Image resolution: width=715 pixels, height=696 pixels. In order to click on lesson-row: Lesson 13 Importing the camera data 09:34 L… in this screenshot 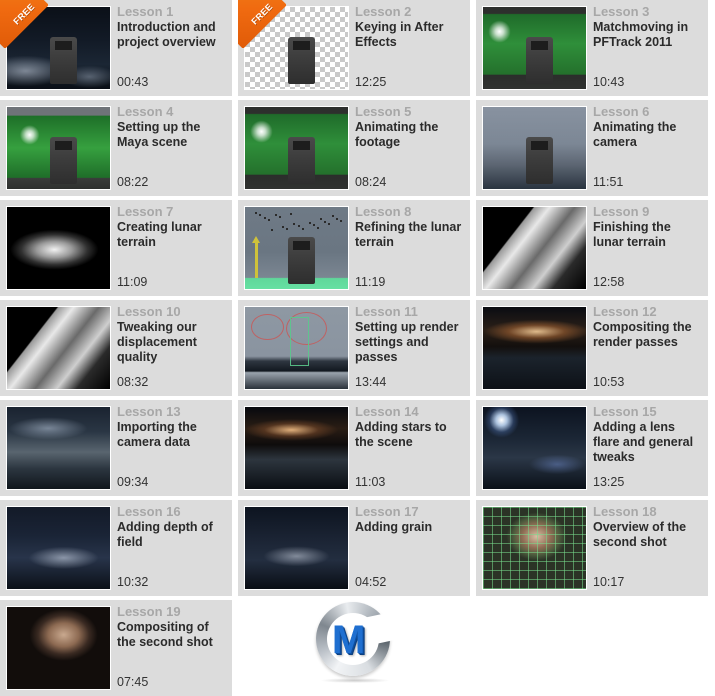, I will do `click(357, 448)`.